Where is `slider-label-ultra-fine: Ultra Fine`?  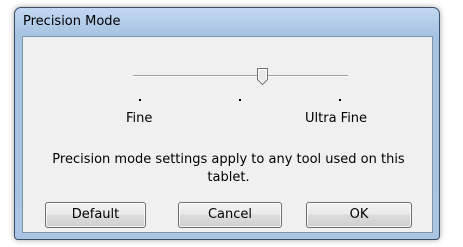
slider-label-ultra-fine: Ultra Fine is located at coordinates (336, 118).